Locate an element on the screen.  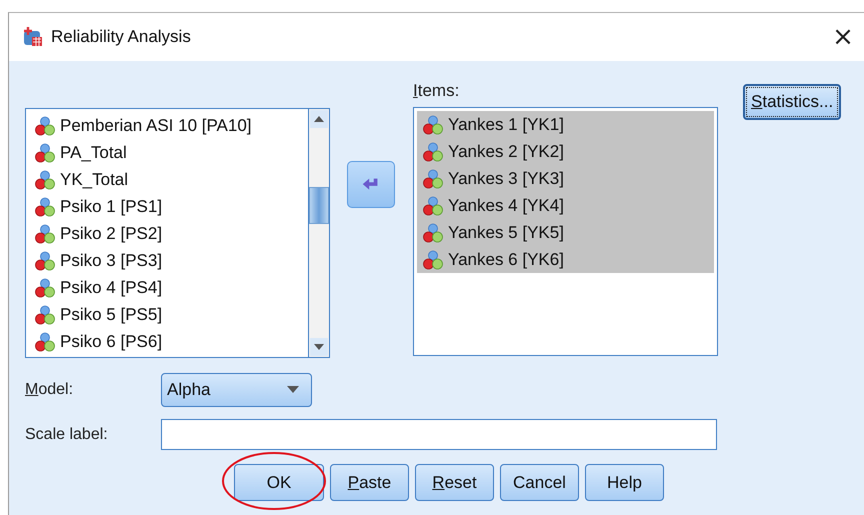
variable-item: Pemberian ASI 10 [PA10] is located at coordinates (167, 125).